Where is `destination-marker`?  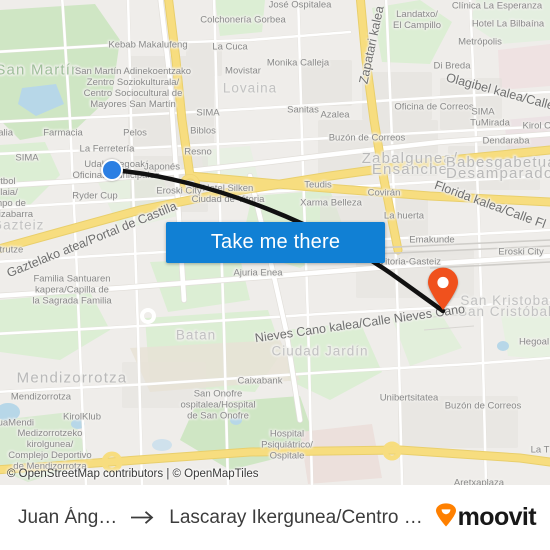
destination-marker is located at coordinates (443, 289).